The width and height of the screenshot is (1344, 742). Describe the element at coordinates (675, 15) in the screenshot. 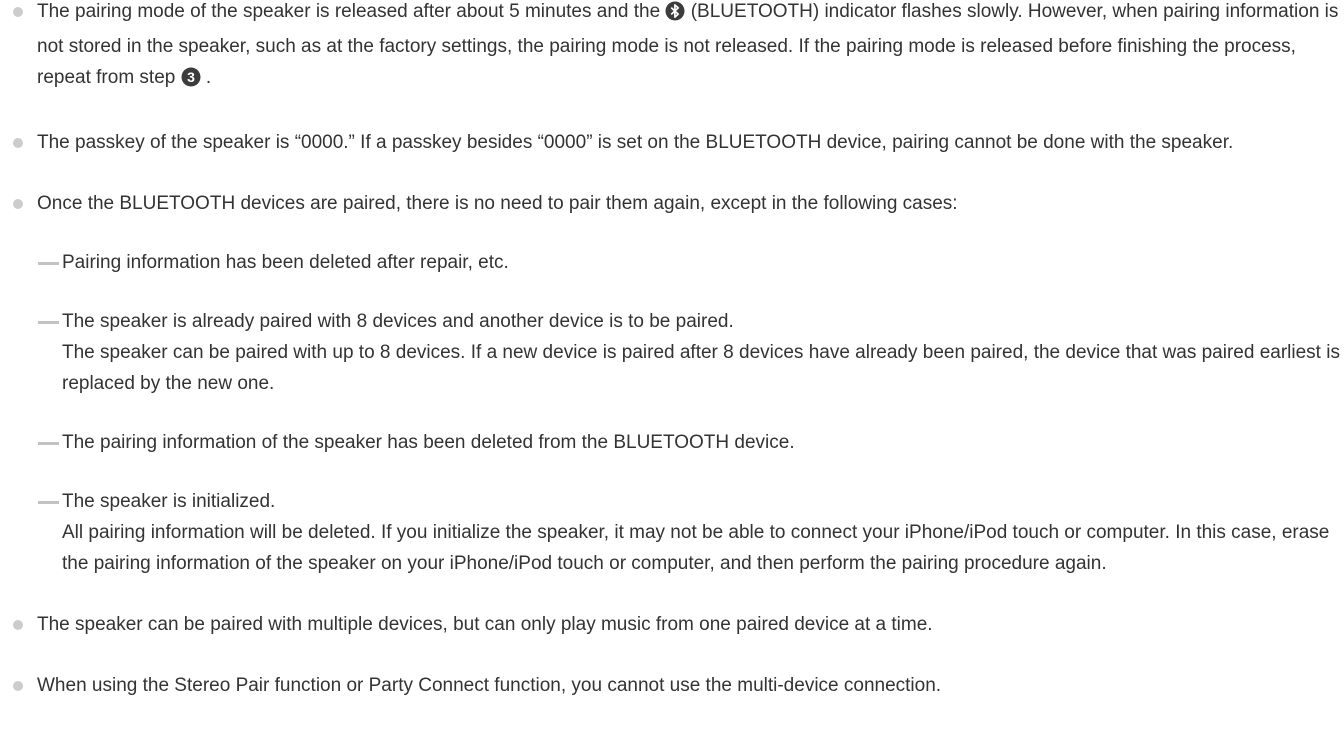

I see `bluetooth-icon` at that location.